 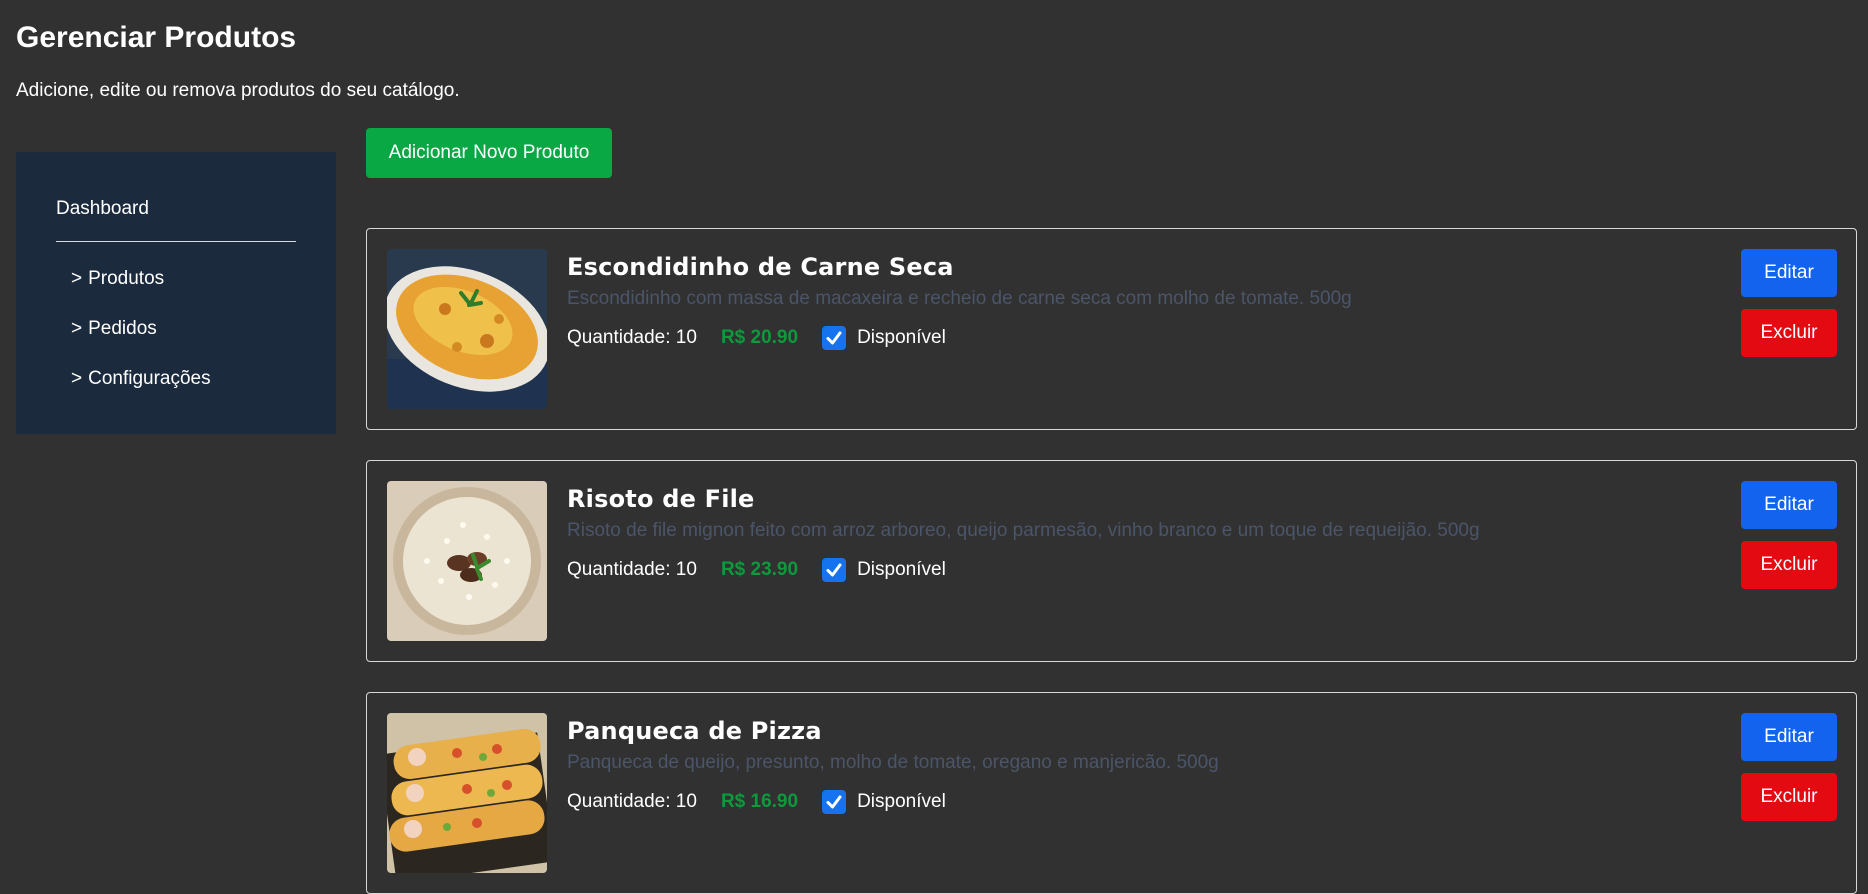 I want to click on product-name: Risoto de File, so click(x=661, y=499).